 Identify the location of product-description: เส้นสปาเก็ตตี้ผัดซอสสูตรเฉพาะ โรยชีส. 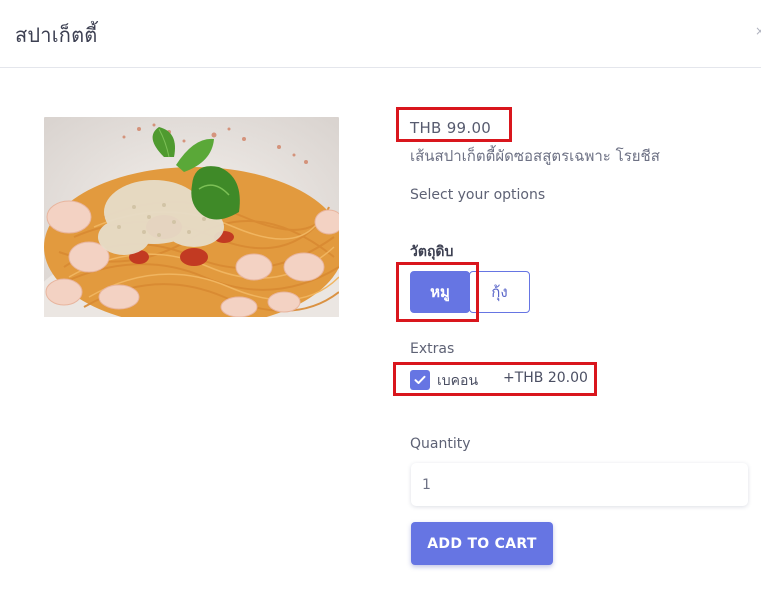
(535, 156).